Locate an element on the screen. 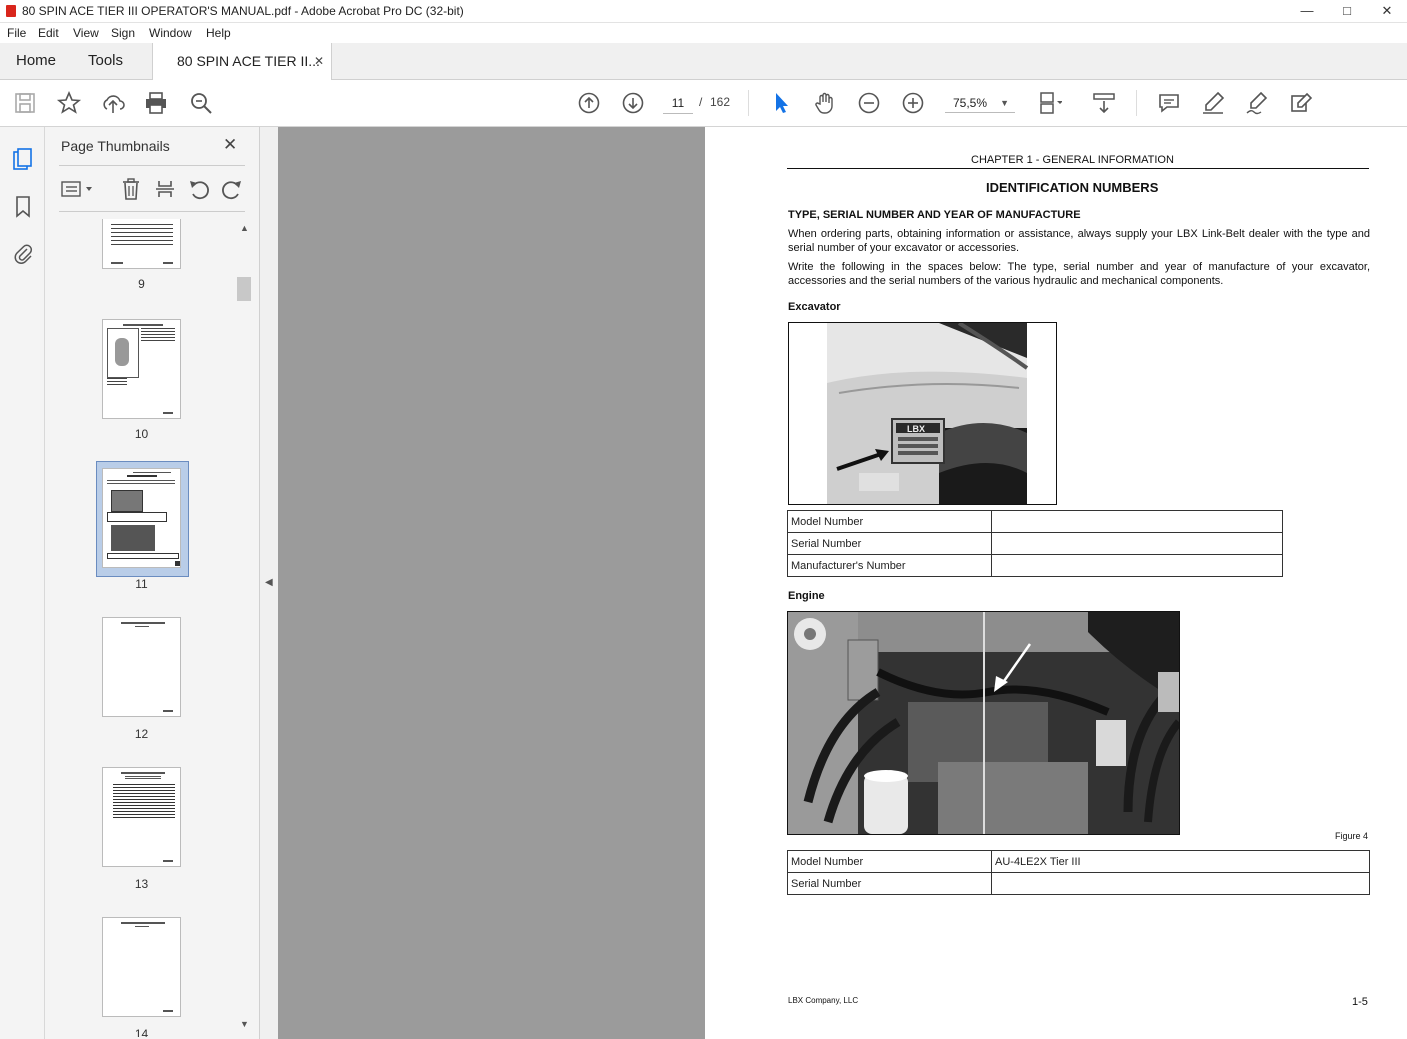 The height and width of the screenshot is (1039, 1407). menu-sign: Sign is located at coordinates (123, 33).